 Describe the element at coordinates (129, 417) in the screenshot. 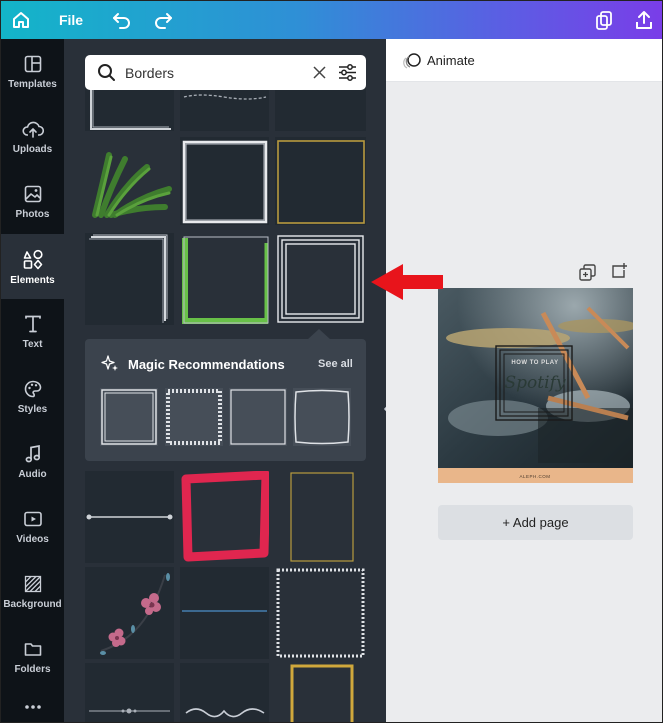

I see `magic-rec-thin-frame` at that location.